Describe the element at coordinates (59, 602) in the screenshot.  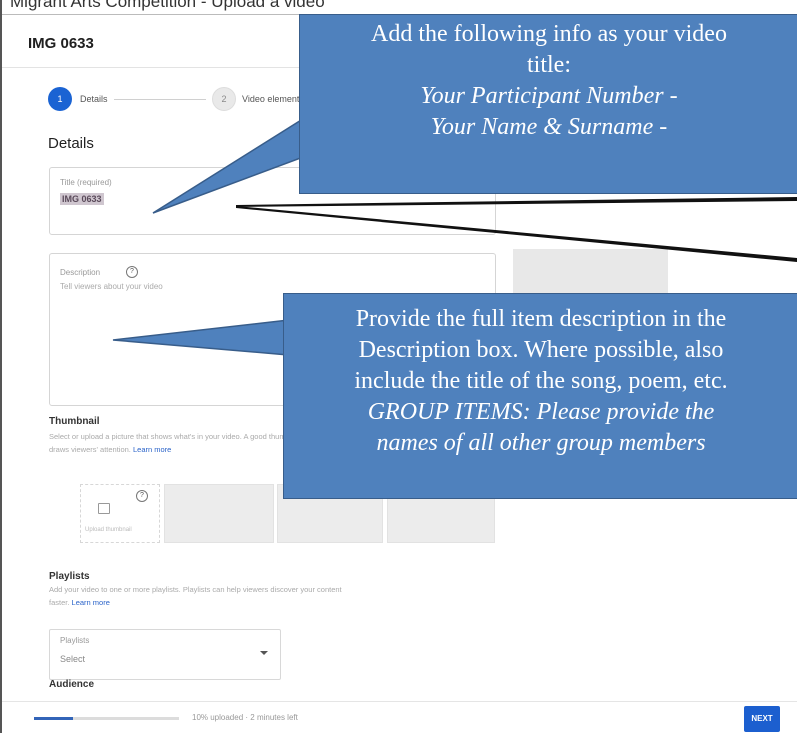
I see `playlists-text-line2: faster.` at that location.